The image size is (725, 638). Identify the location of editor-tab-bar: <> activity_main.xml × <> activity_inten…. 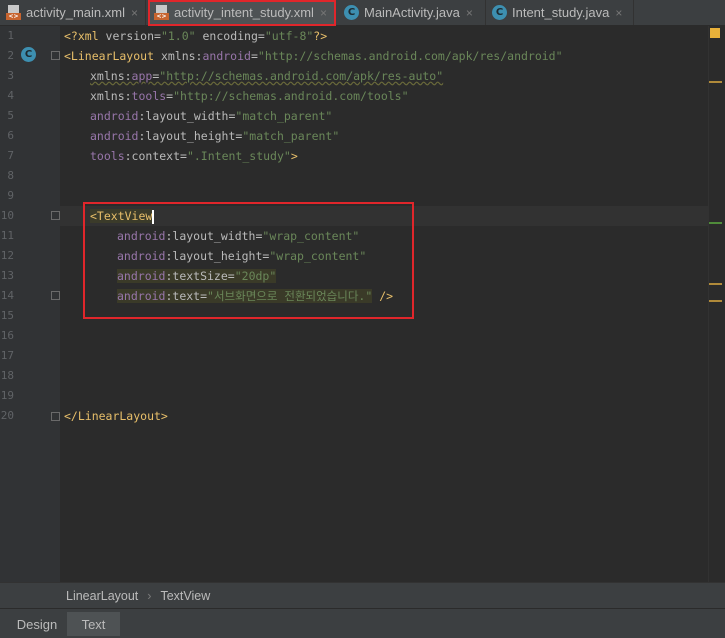
(362, 13).